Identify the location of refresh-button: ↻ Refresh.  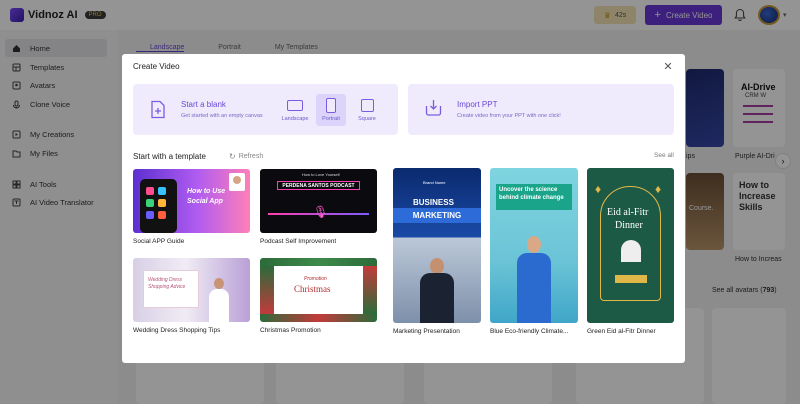
(246, 156).